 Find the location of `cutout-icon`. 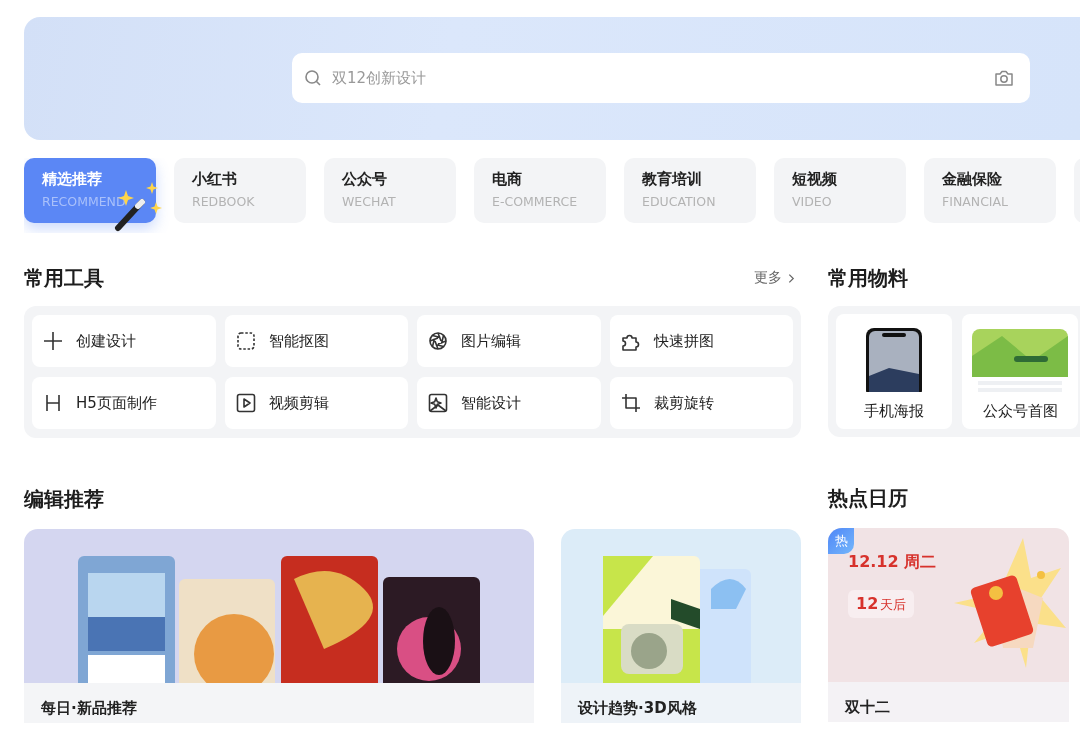

cutout-icon is located at coordinates (245, 341).